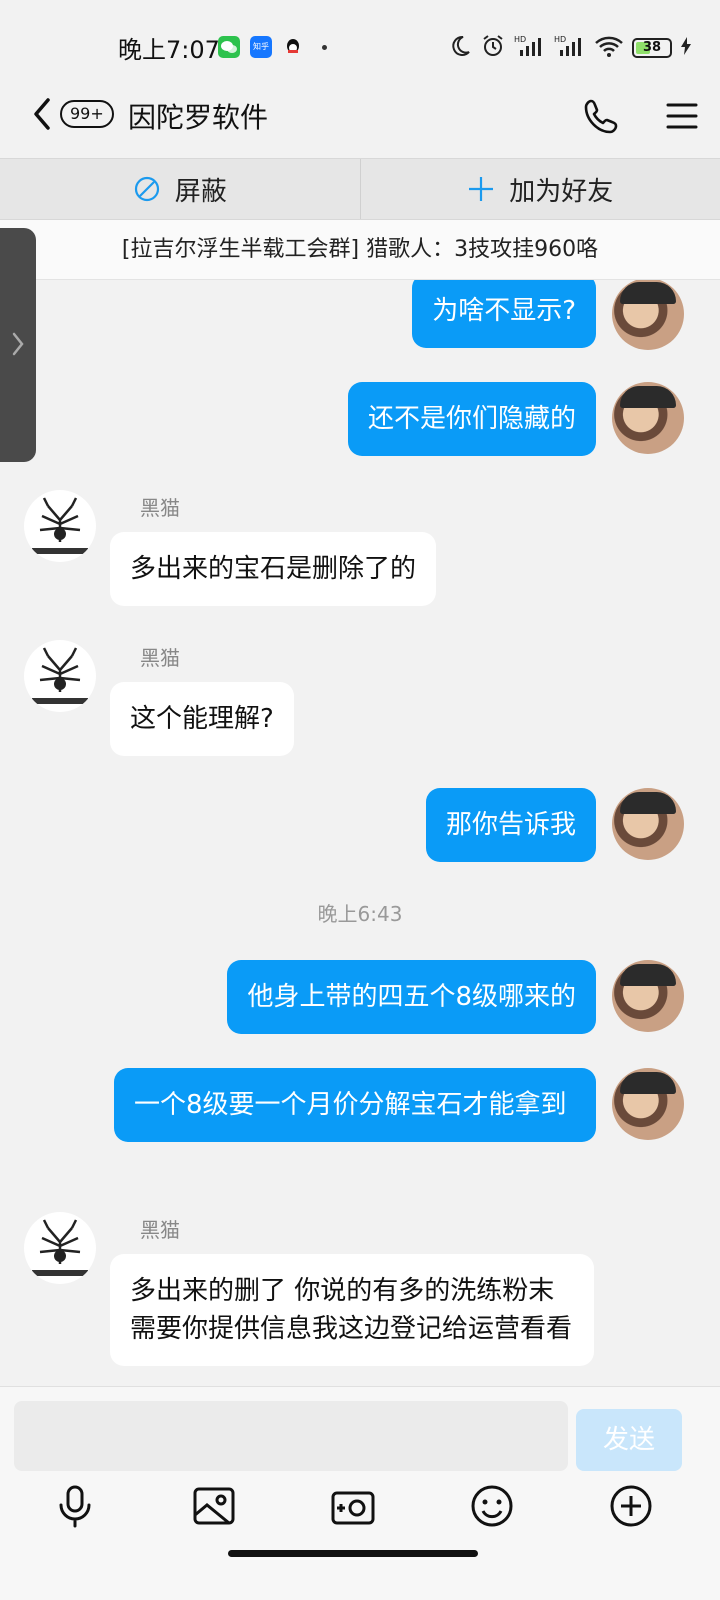 This screenshot has height=1600, width=720. I want to click on battery-indicator: 38, so click(652, 48).